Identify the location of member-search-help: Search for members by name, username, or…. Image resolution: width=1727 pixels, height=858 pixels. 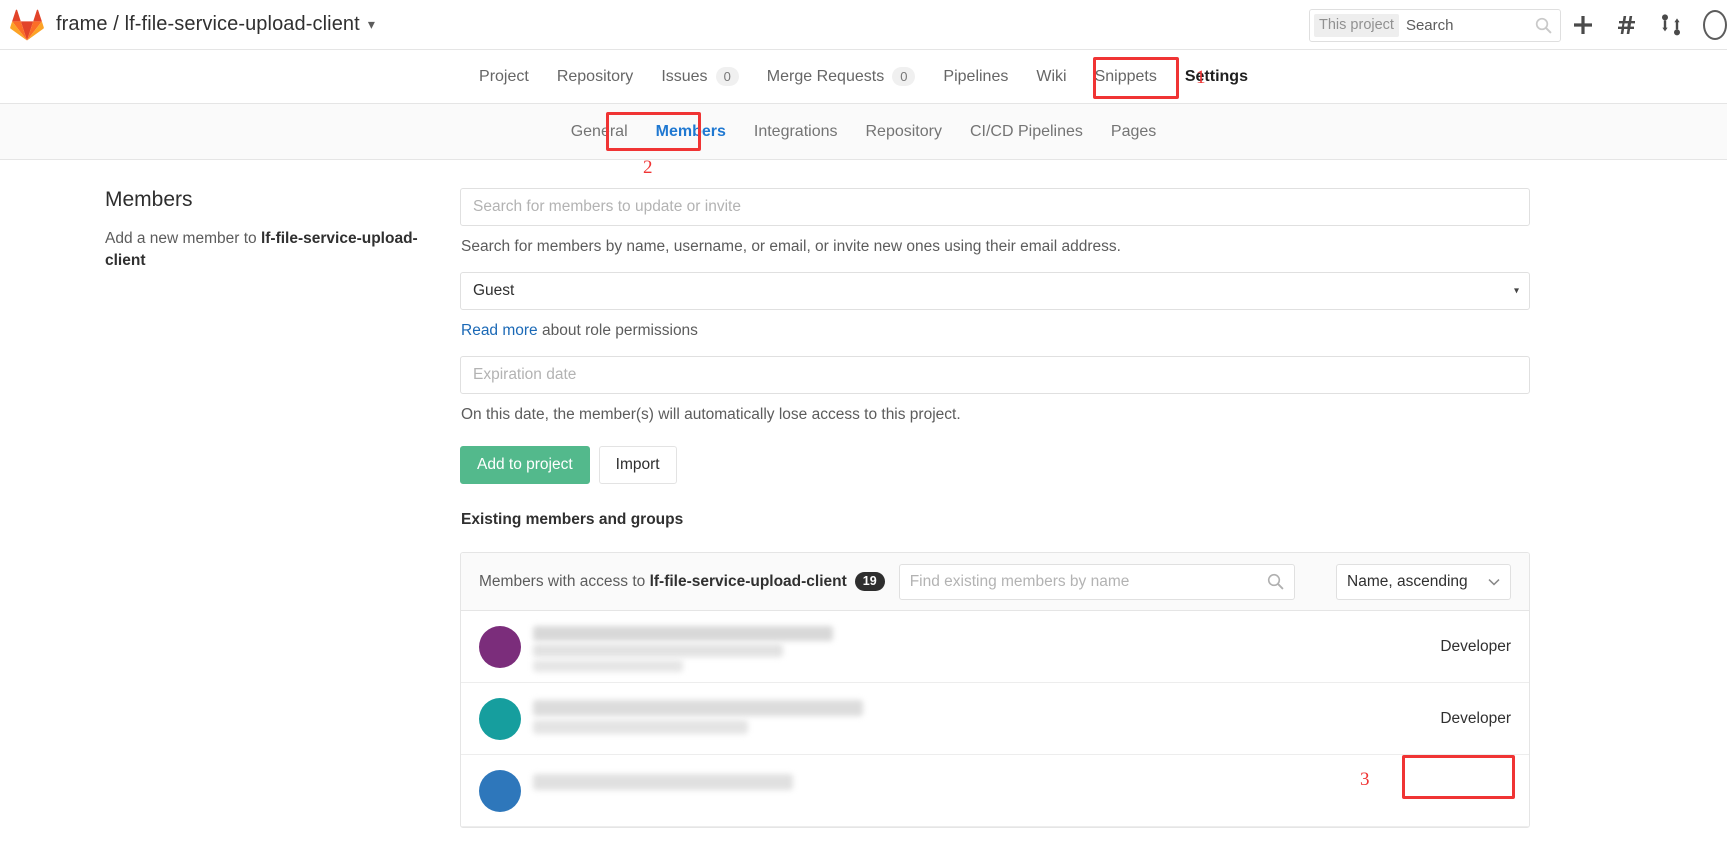
(791, 246).